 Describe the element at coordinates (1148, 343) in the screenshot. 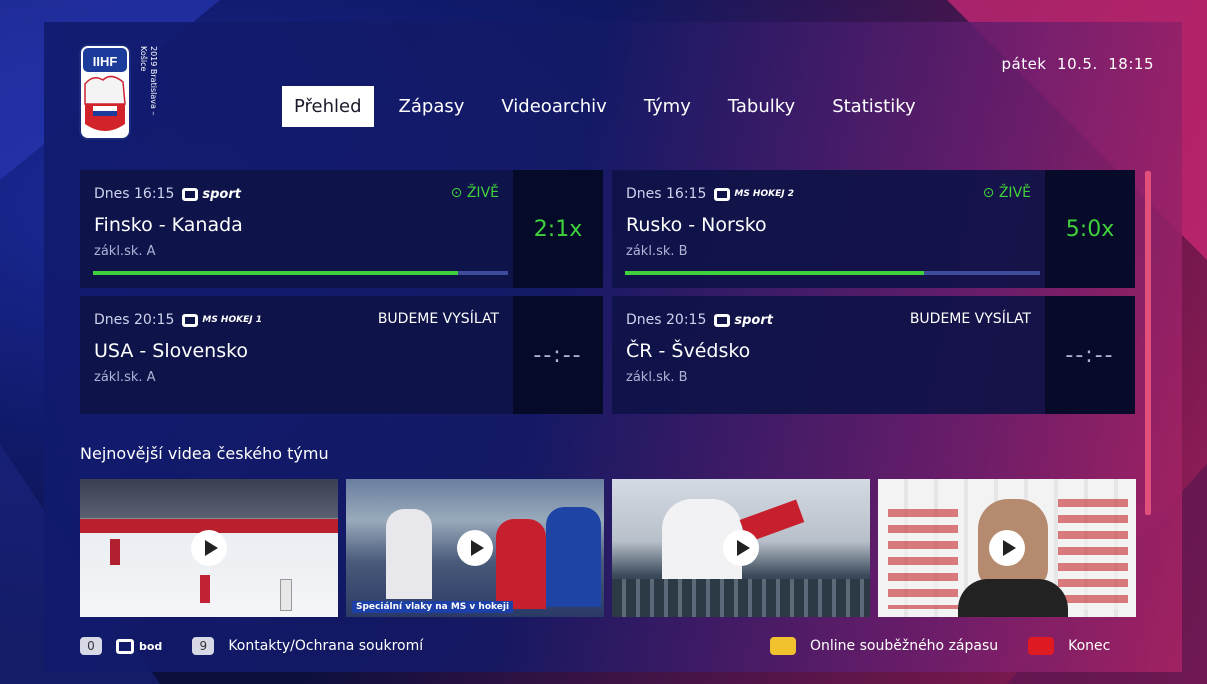

I see `scrollbar` at that location.